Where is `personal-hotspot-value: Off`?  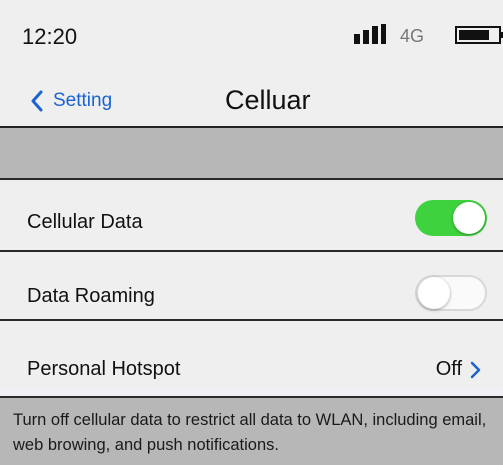 personal-hotspot-value: Off is located at coordinates (458, 369).